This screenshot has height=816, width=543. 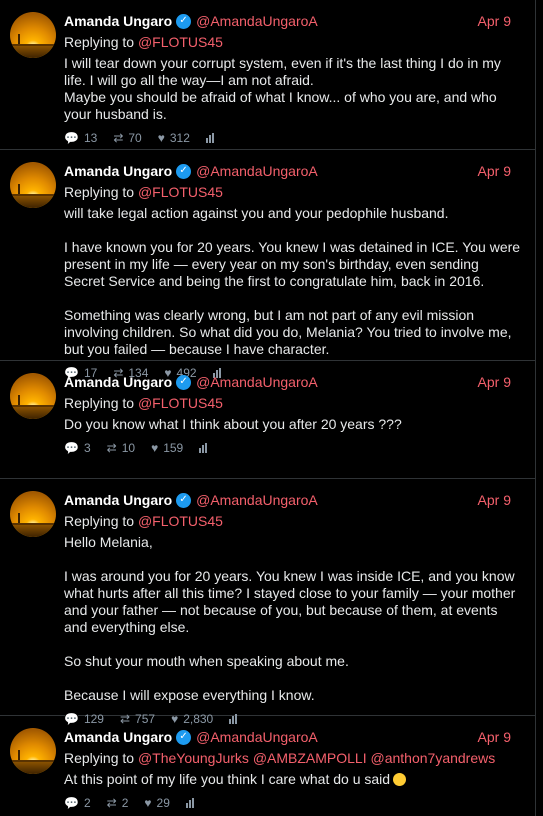 I want to click on retweet-button: ⇄ 70, so click(x=127, y=138).